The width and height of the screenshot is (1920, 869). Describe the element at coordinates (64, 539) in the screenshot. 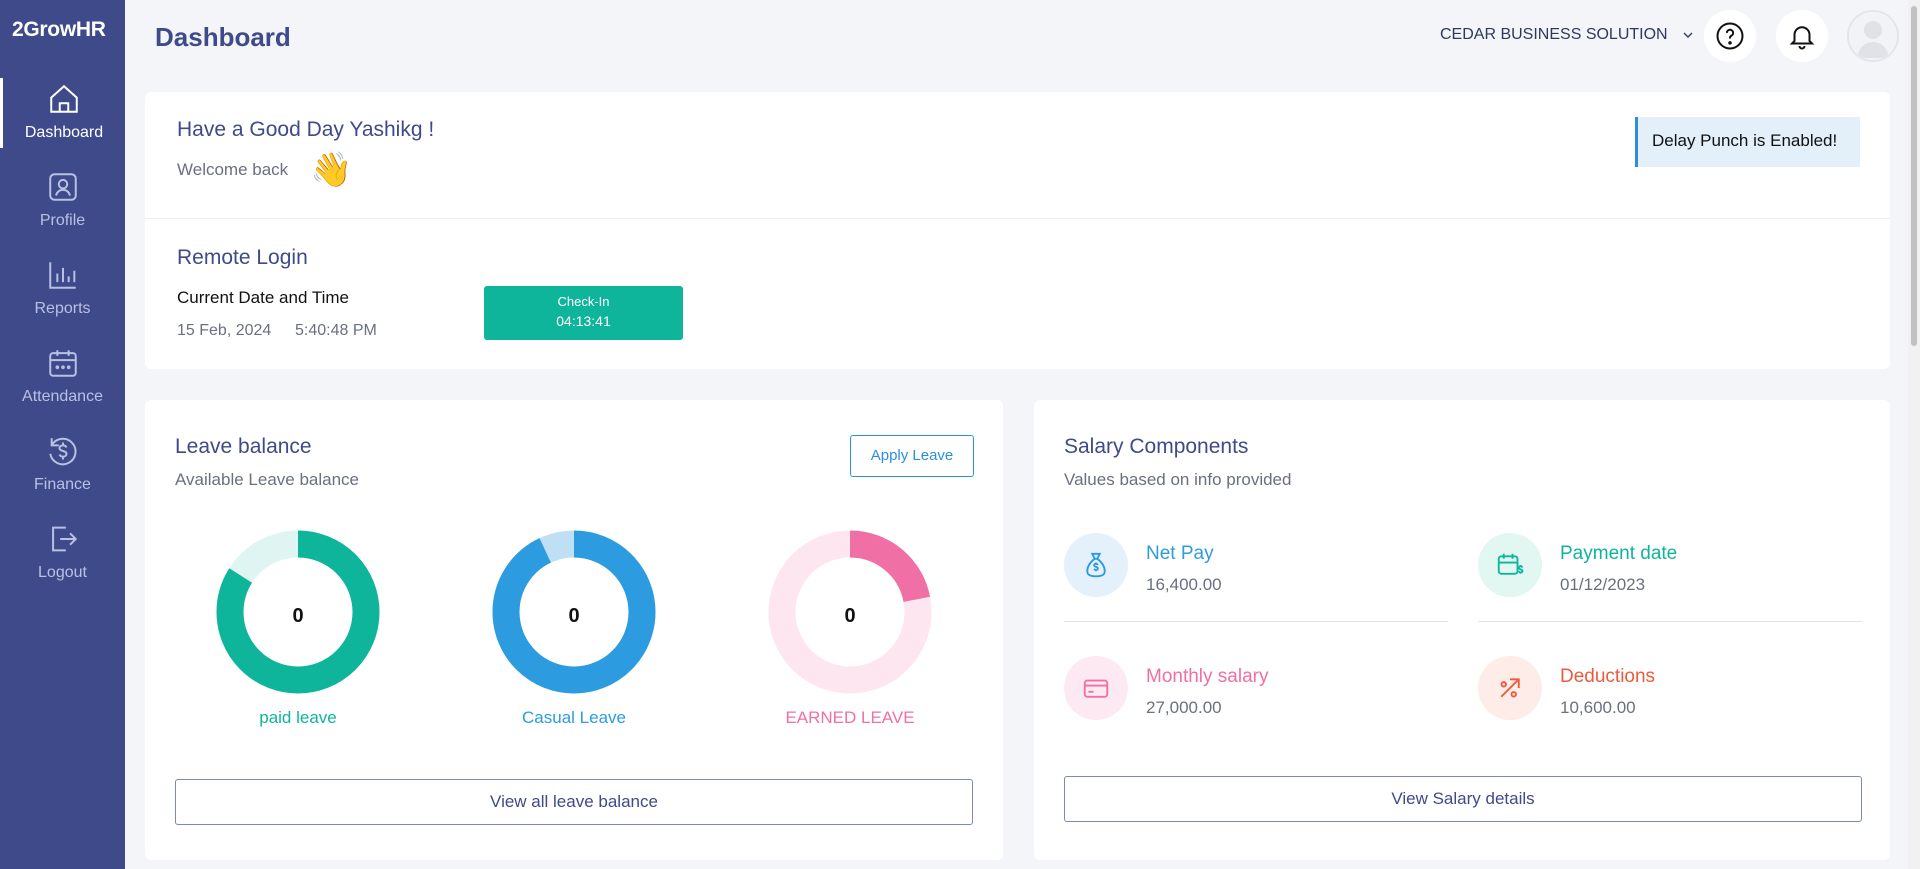

I see `logout-icon` at that location.